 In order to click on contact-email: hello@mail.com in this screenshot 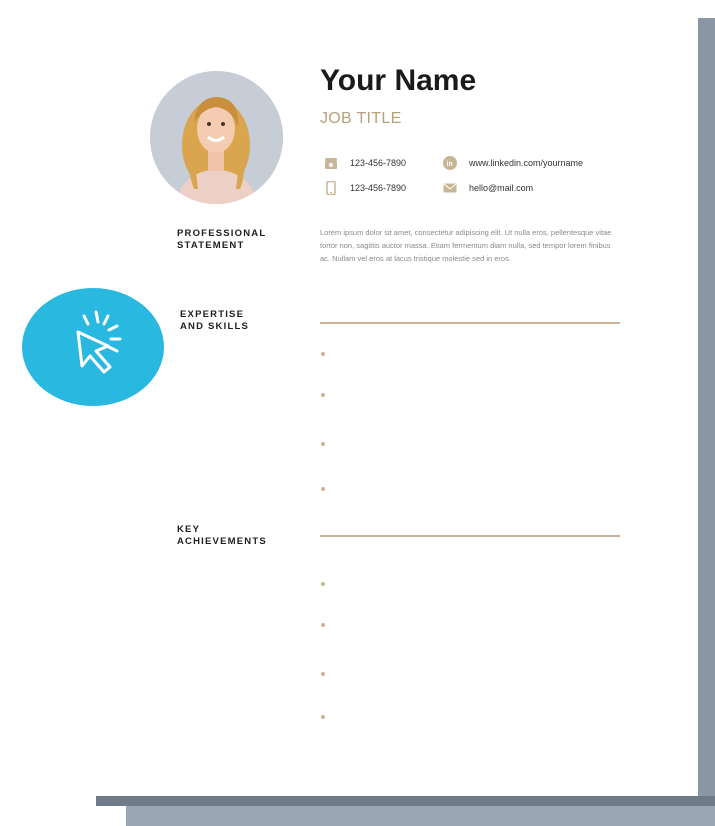, I will do `click(488, 188)`.